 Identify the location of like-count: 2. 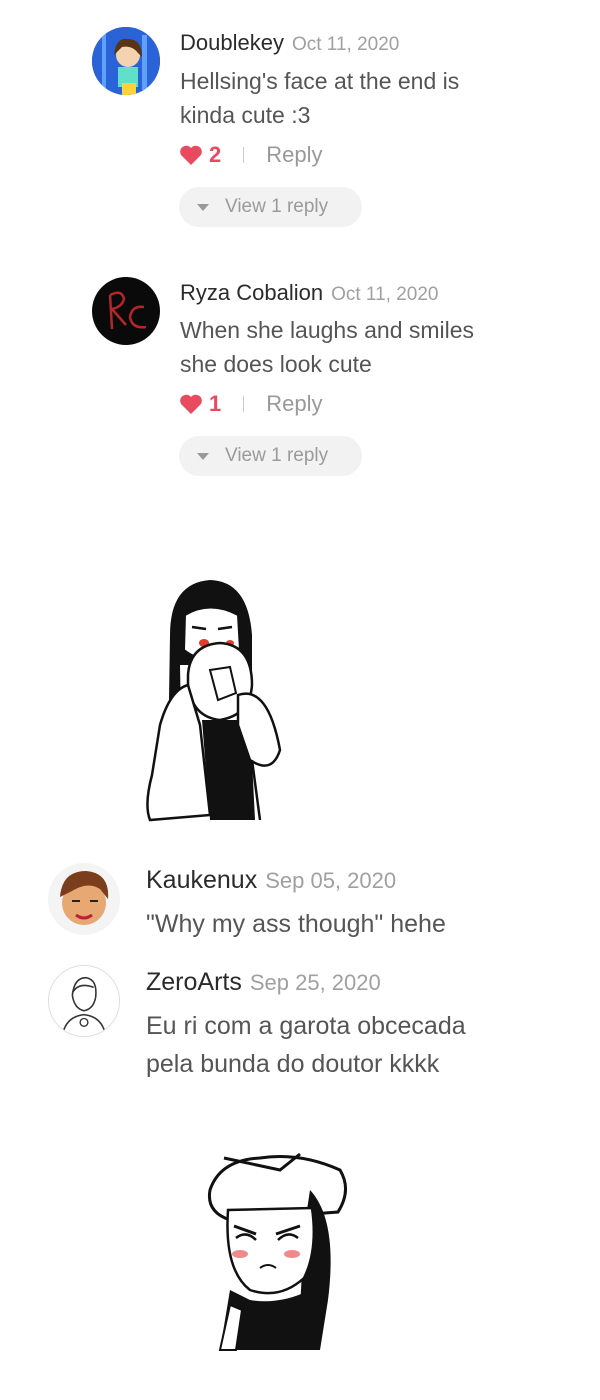
(215, 154).